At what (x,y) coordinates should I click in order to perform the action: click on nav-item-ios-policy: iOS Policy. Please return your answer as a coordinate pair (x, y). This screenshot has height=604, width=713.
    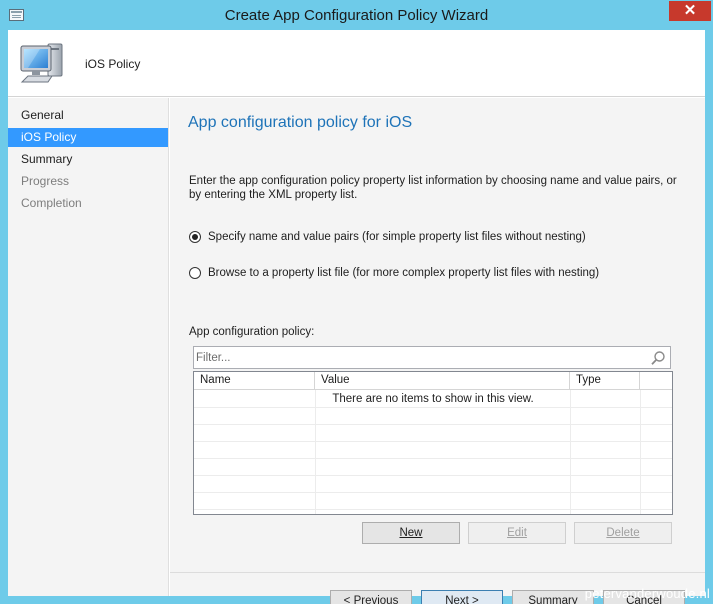
    Looking at the image, I should click on (88, 137).